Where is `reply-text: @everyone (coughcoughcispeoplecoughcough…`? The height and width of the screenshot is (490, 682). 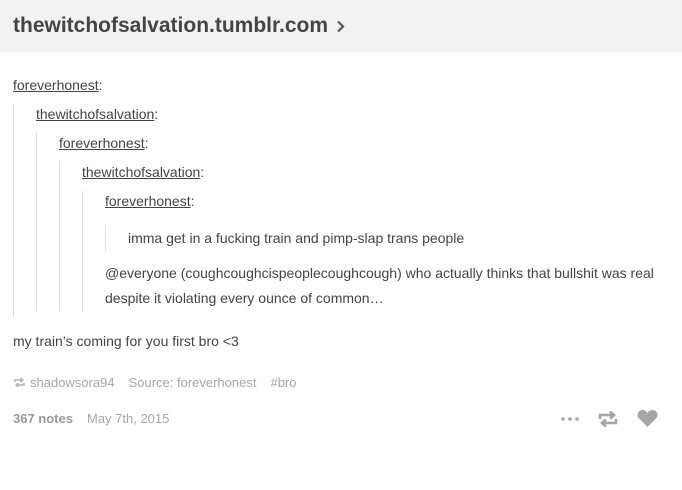
reply-text: @everyone (coughcoughcispeoplecoughcough… is located at coordinates (379, 285).